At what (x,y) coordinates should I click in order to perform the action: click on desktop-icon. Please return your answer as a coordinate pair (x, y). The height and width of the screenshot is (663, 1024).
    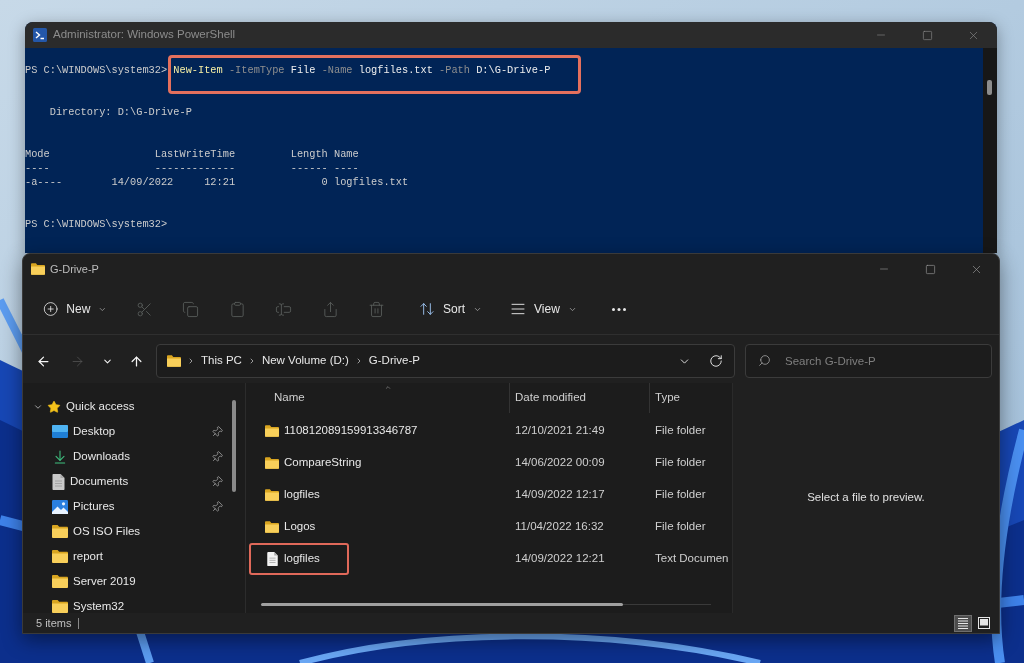
    Looking at the image, I should click on (60, 431).